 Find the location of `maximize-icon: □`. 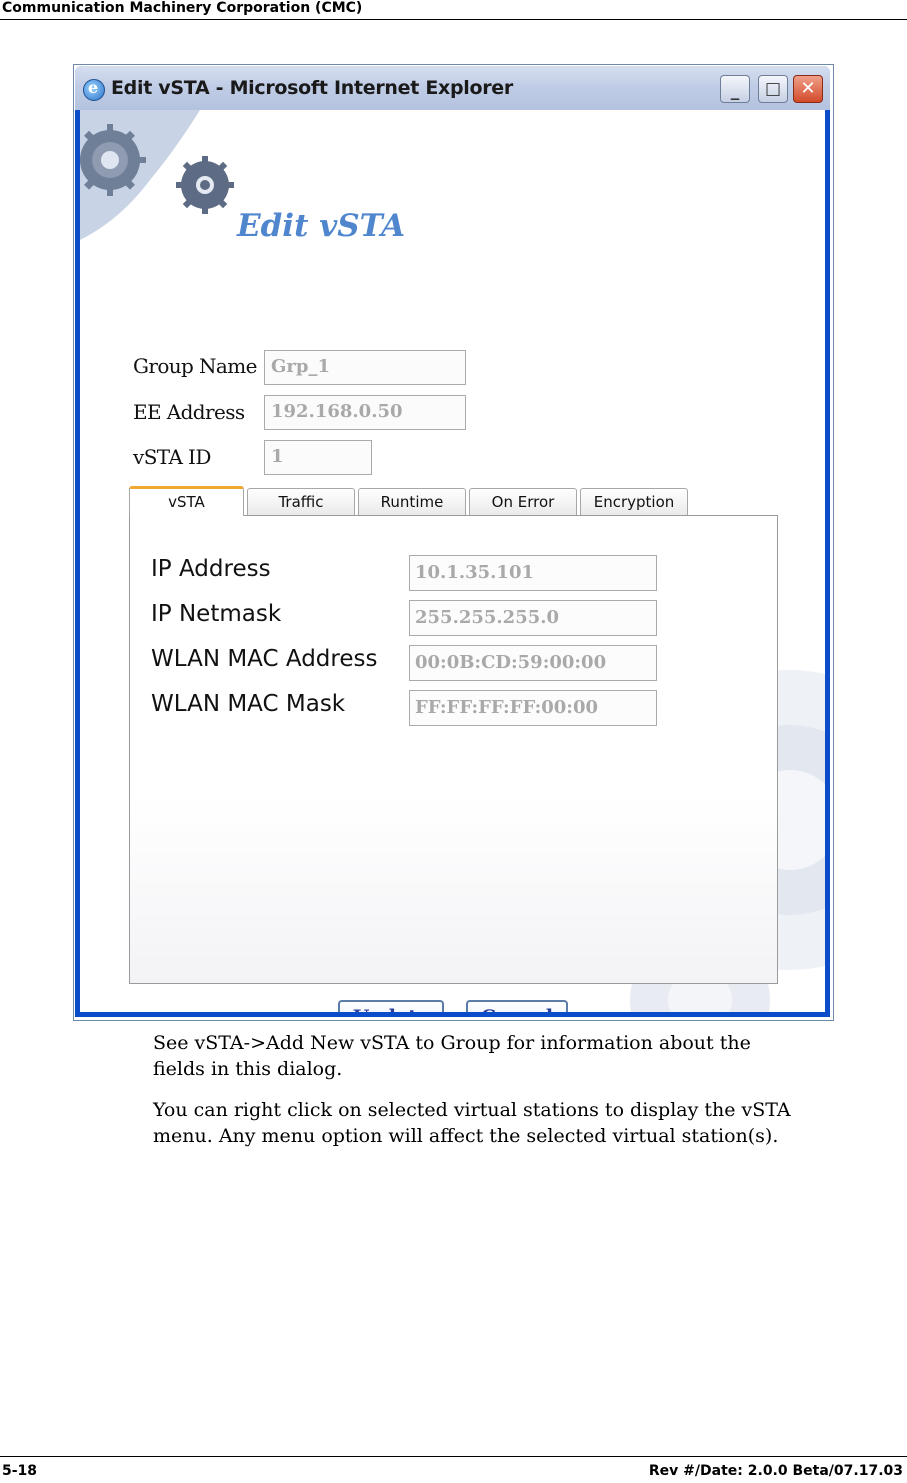

maximize-icon: □ is located at coordinates (773, 89).